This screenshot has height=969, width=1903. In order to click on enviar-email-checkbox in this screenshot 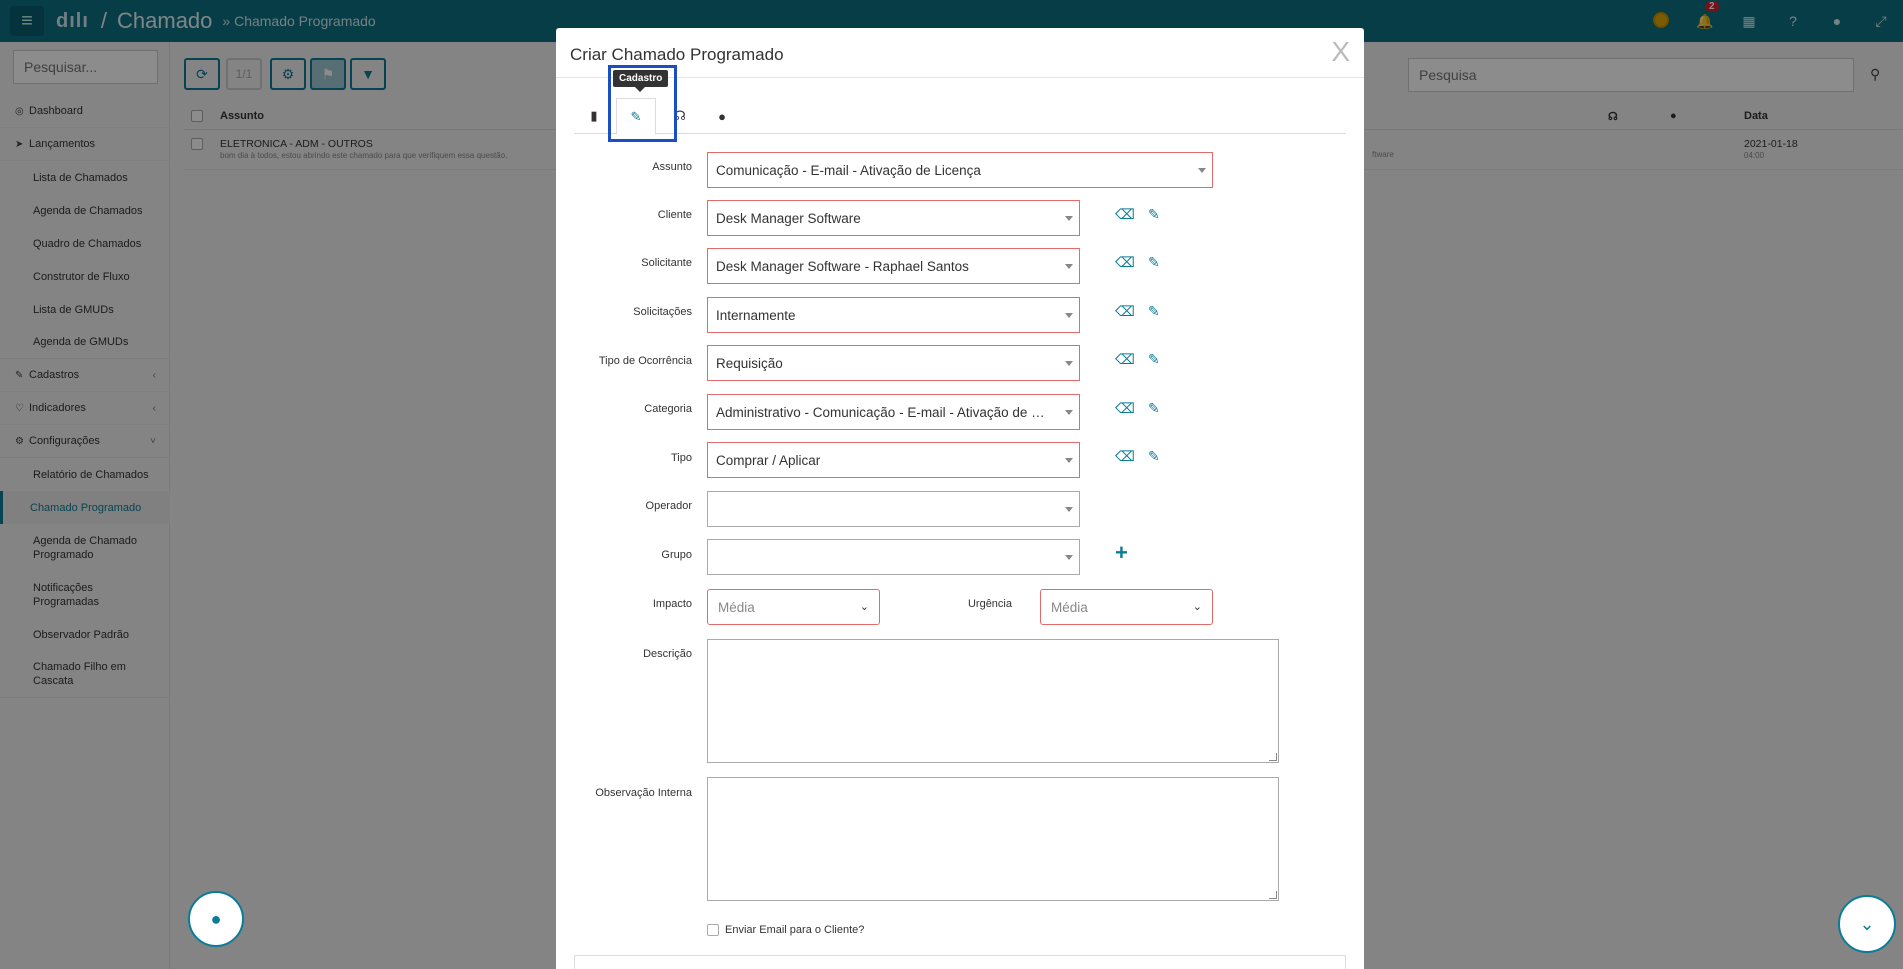, I will do `click(713, 930)`.